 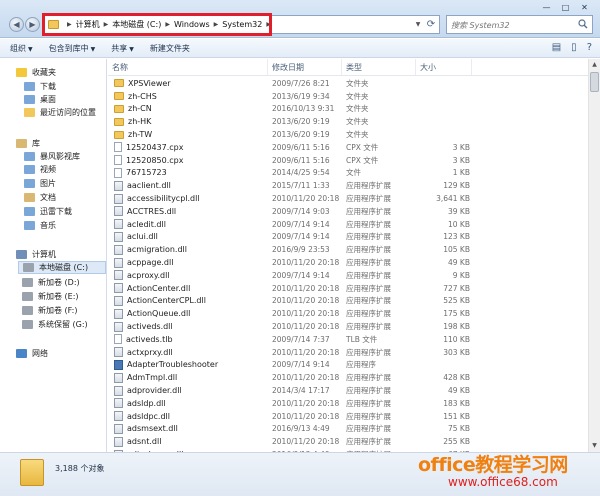 I want to click on file-row: activeds.dll 2010/11/20 20:18 应用程序扩展 198 KB, so click(x=348, y=326).